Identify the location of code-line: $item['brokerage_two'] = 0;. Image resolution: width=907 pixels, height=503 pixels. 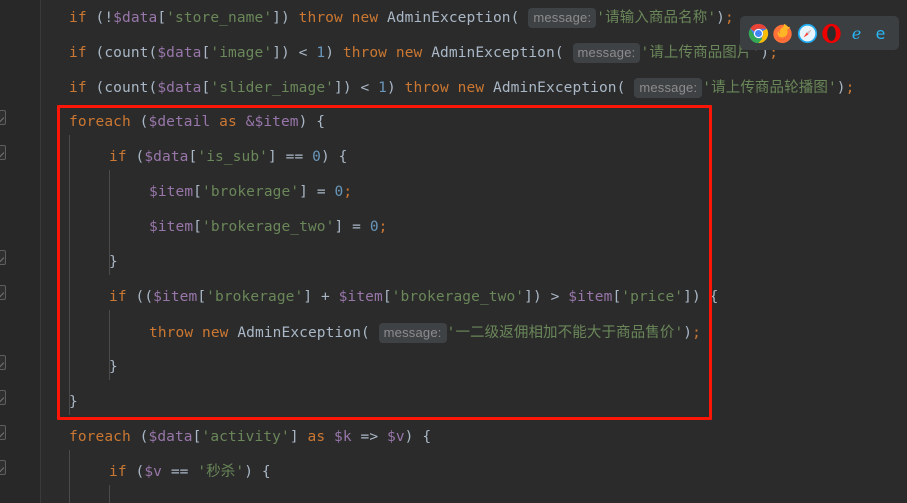
(268, 227).